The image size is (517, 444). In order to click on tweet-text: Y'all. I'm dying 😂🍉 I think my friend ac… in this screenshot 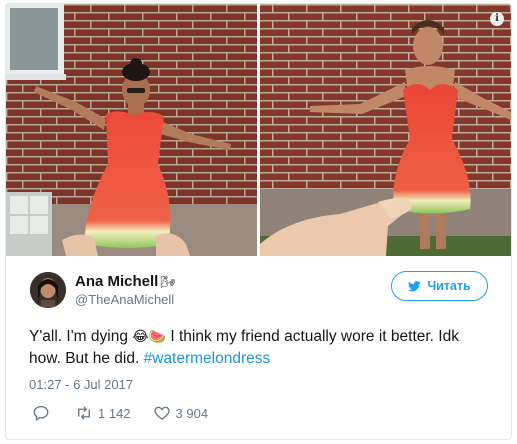, I will do `click(261, 347)`.